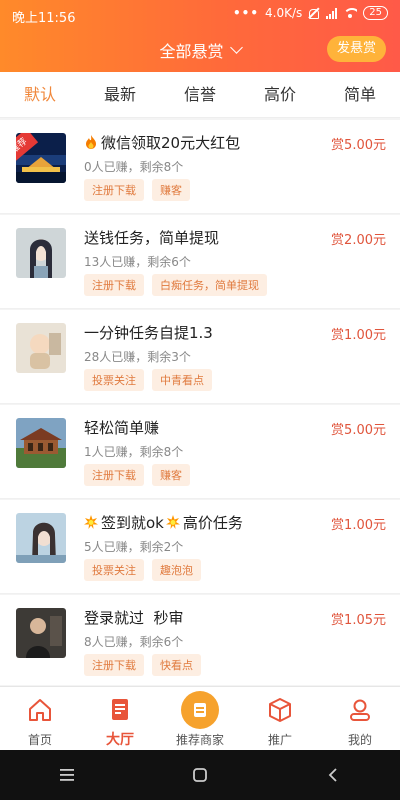  Describe the element at coordinates (200, 452) in the screenshot. I see `task-item: 轻松简单赚 1人已赚，剩余8个 注册下载 赚客 赏5.00元` at that location.